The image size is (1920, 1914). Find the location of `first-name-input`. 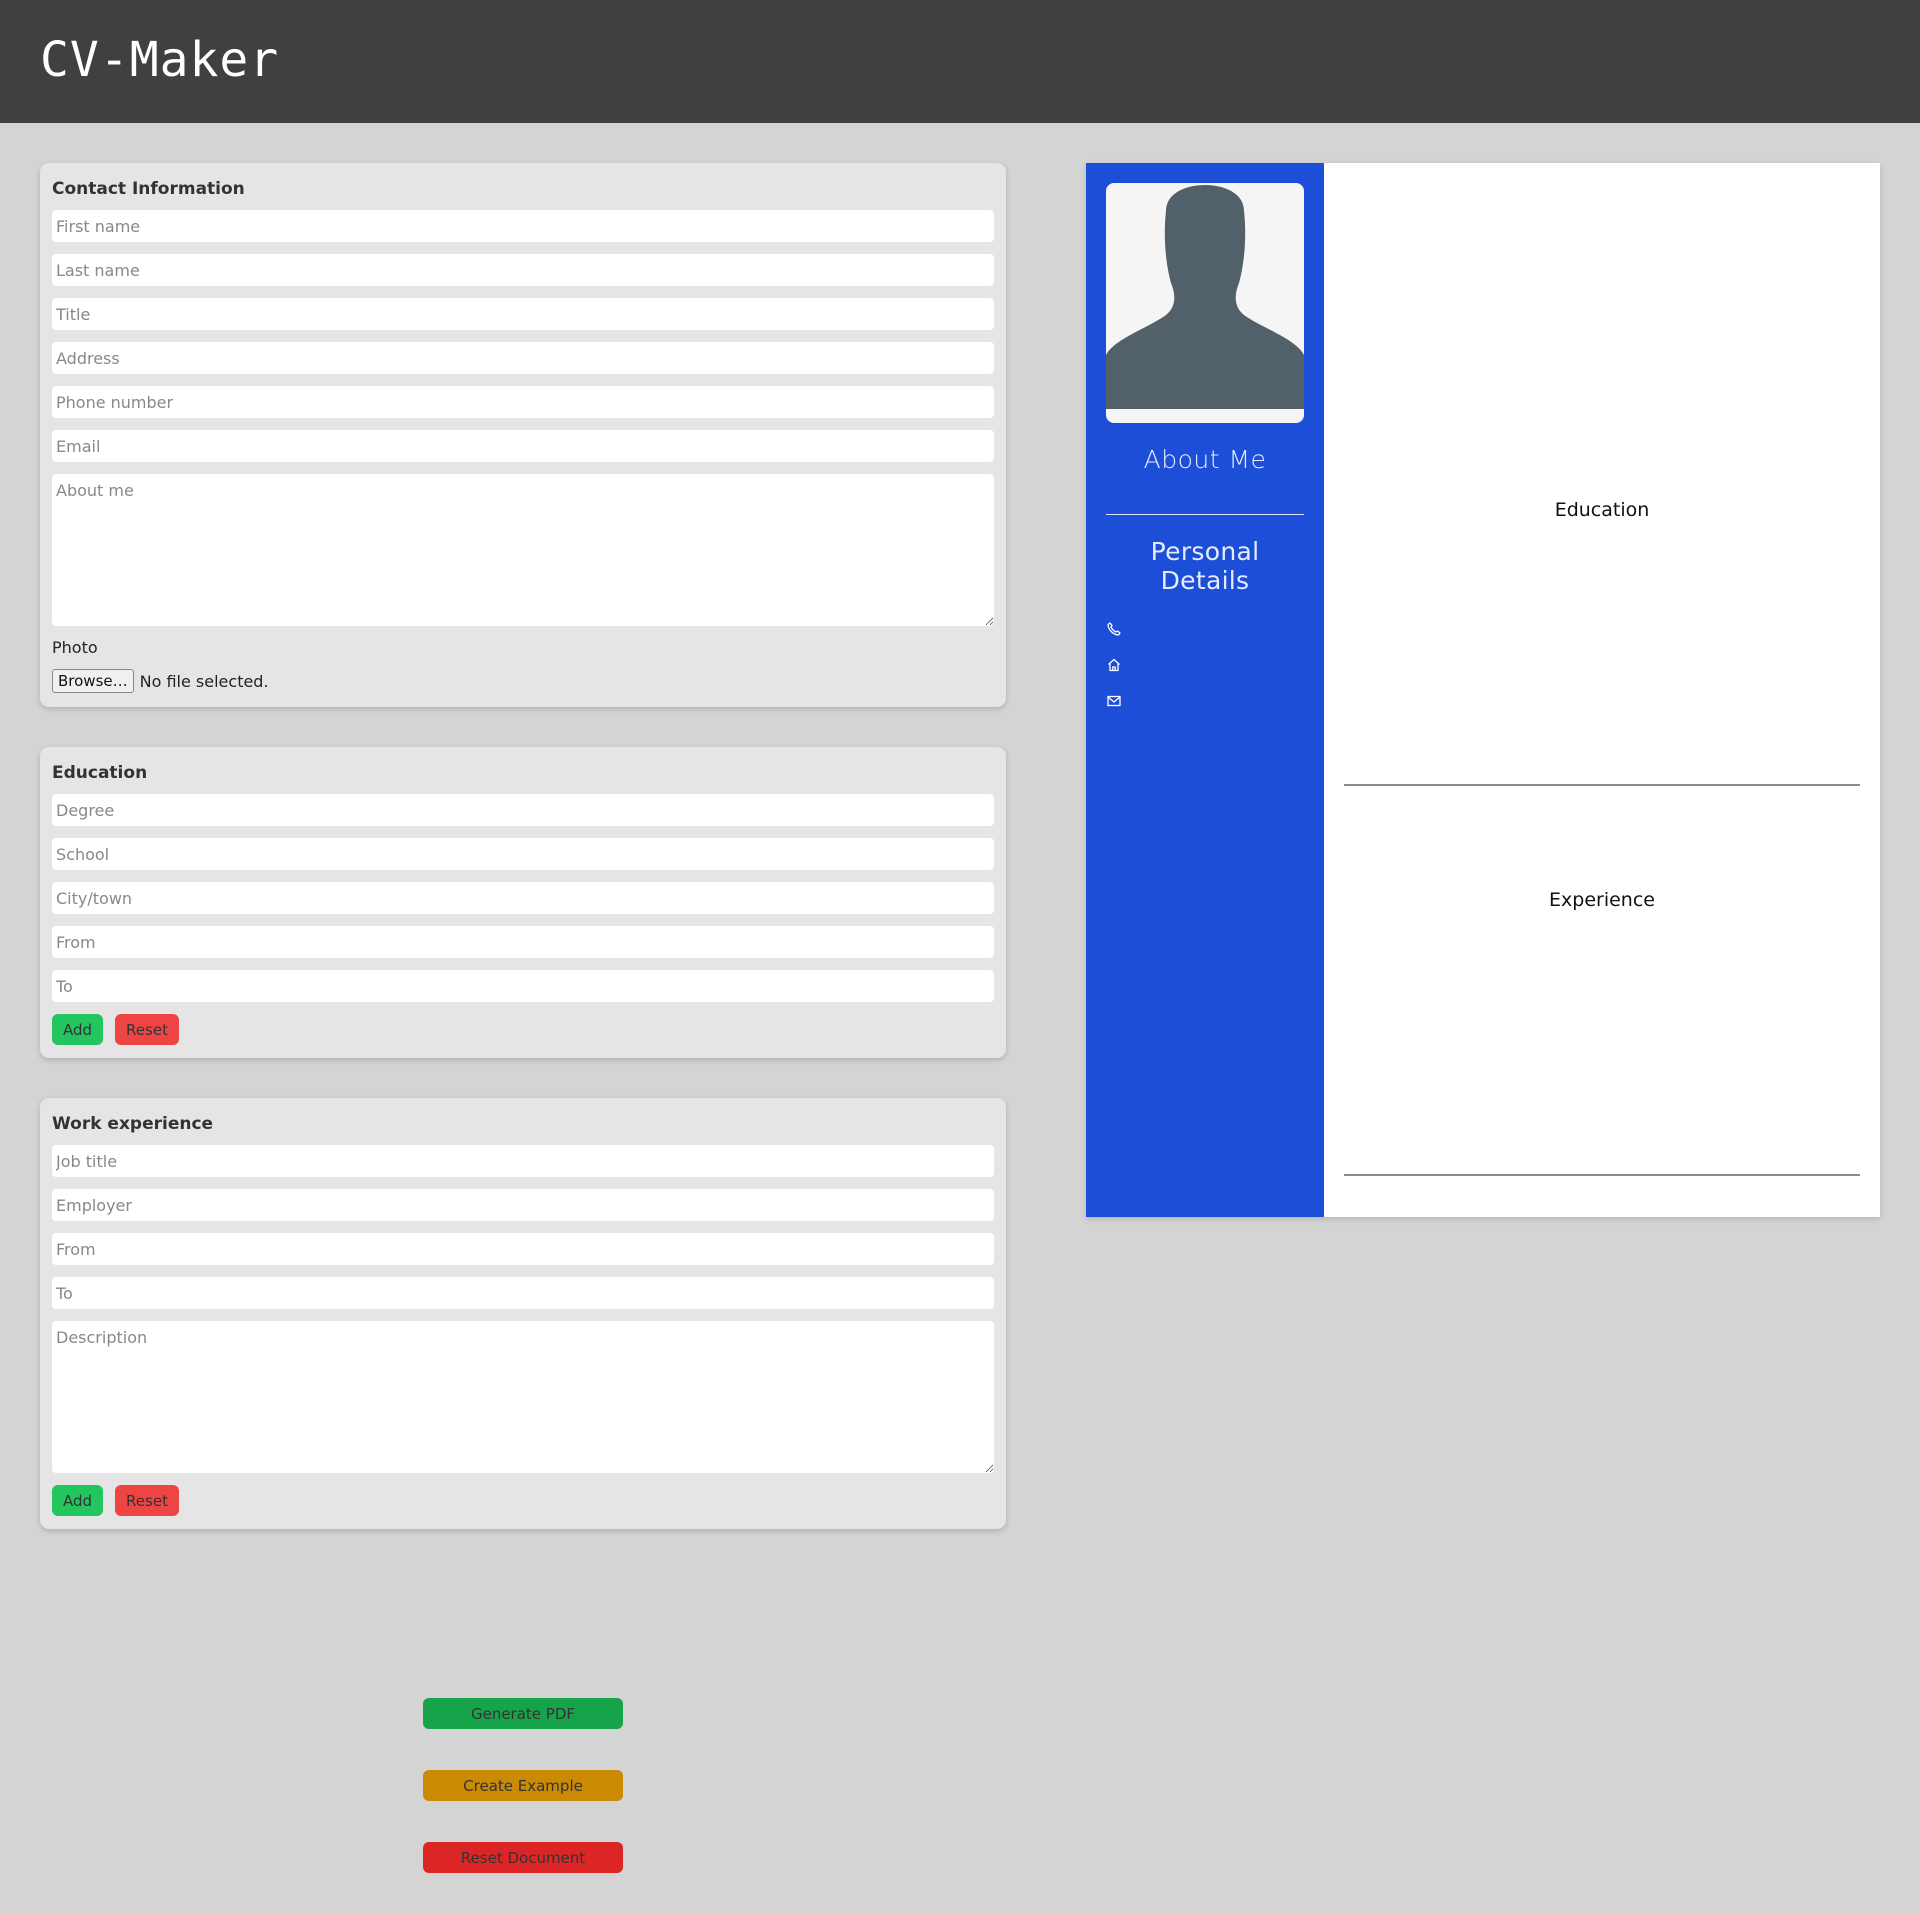

first-name-input is located at coordinates (523, 226).